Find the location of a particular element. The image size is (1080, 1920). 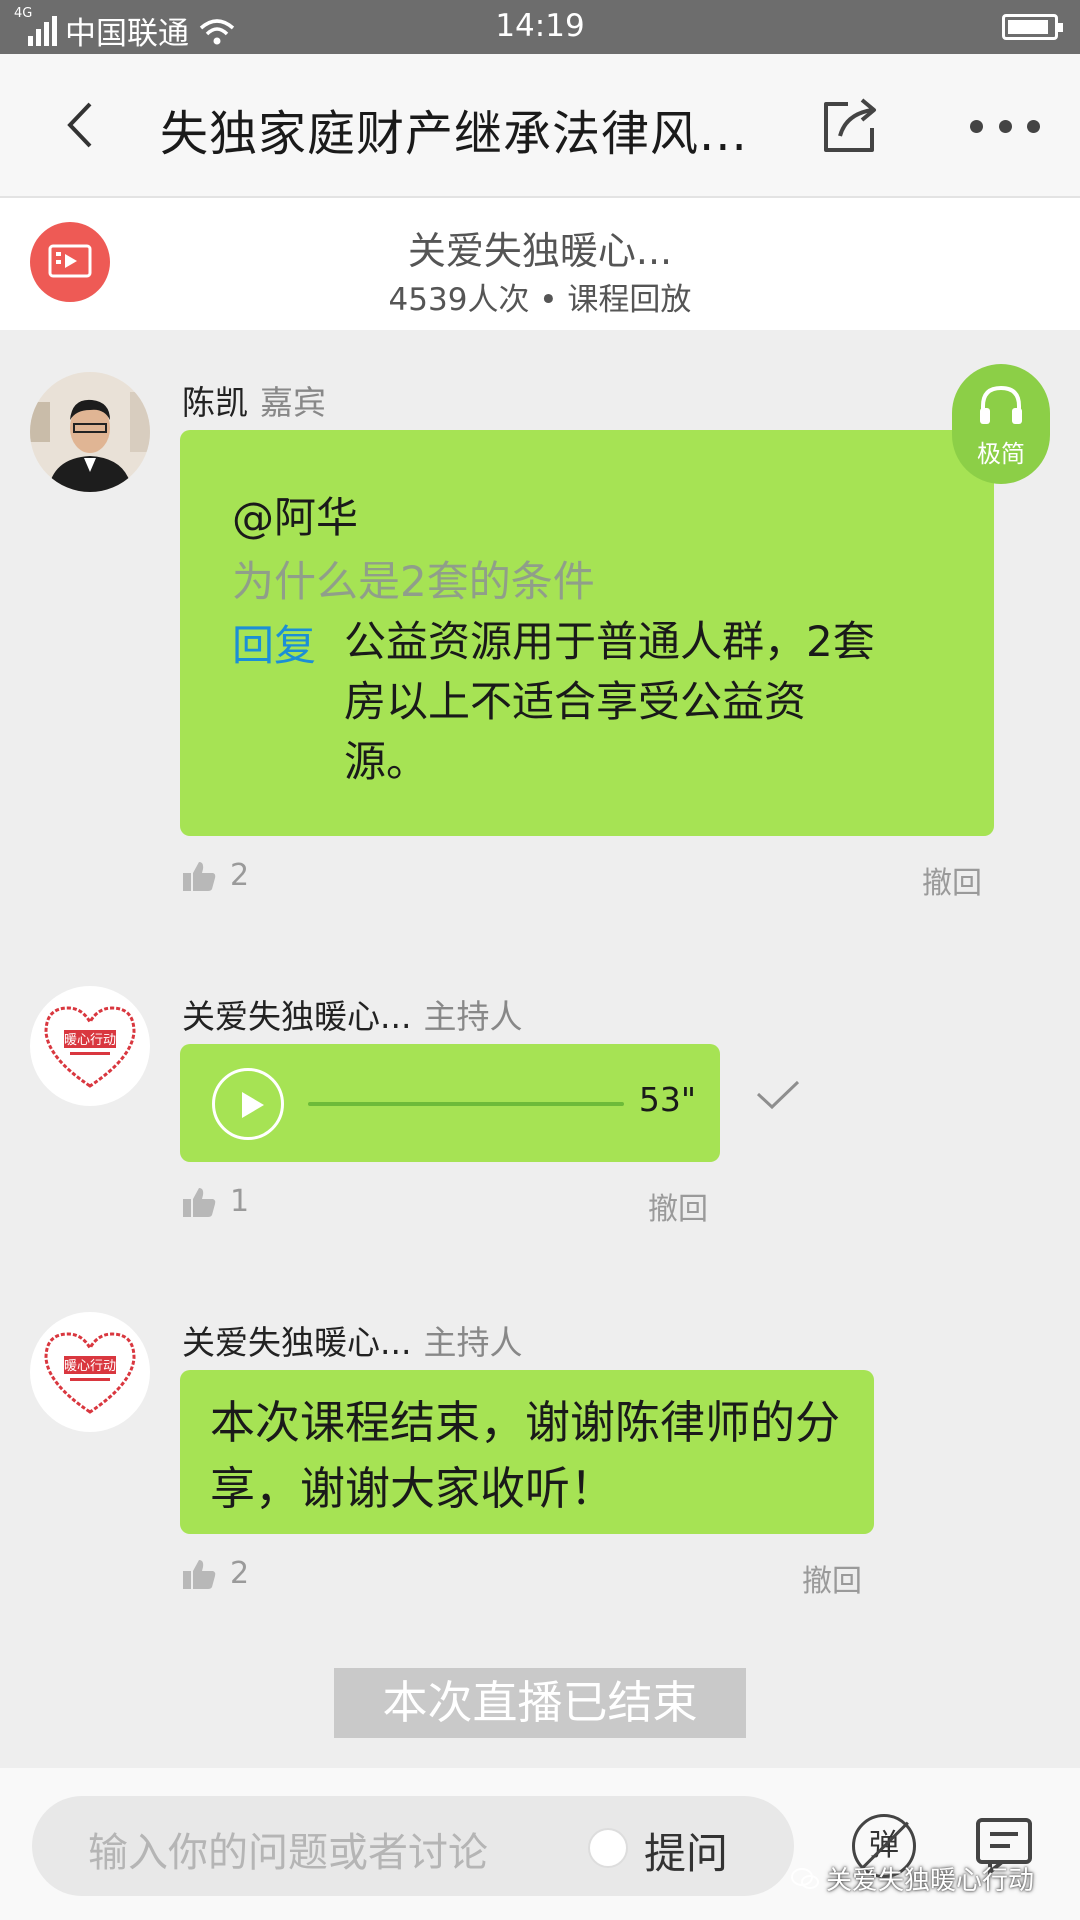

reply-text: 公益资源用于普通人群，2套房以上不适合享受公益资源。 is located at coordinates (609, 701).